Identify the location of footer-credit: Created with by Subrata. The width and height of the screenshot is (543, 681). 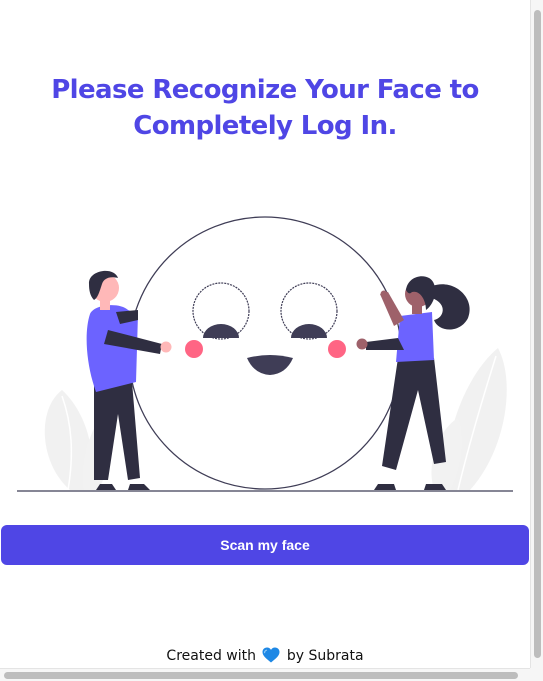
(265, 657).